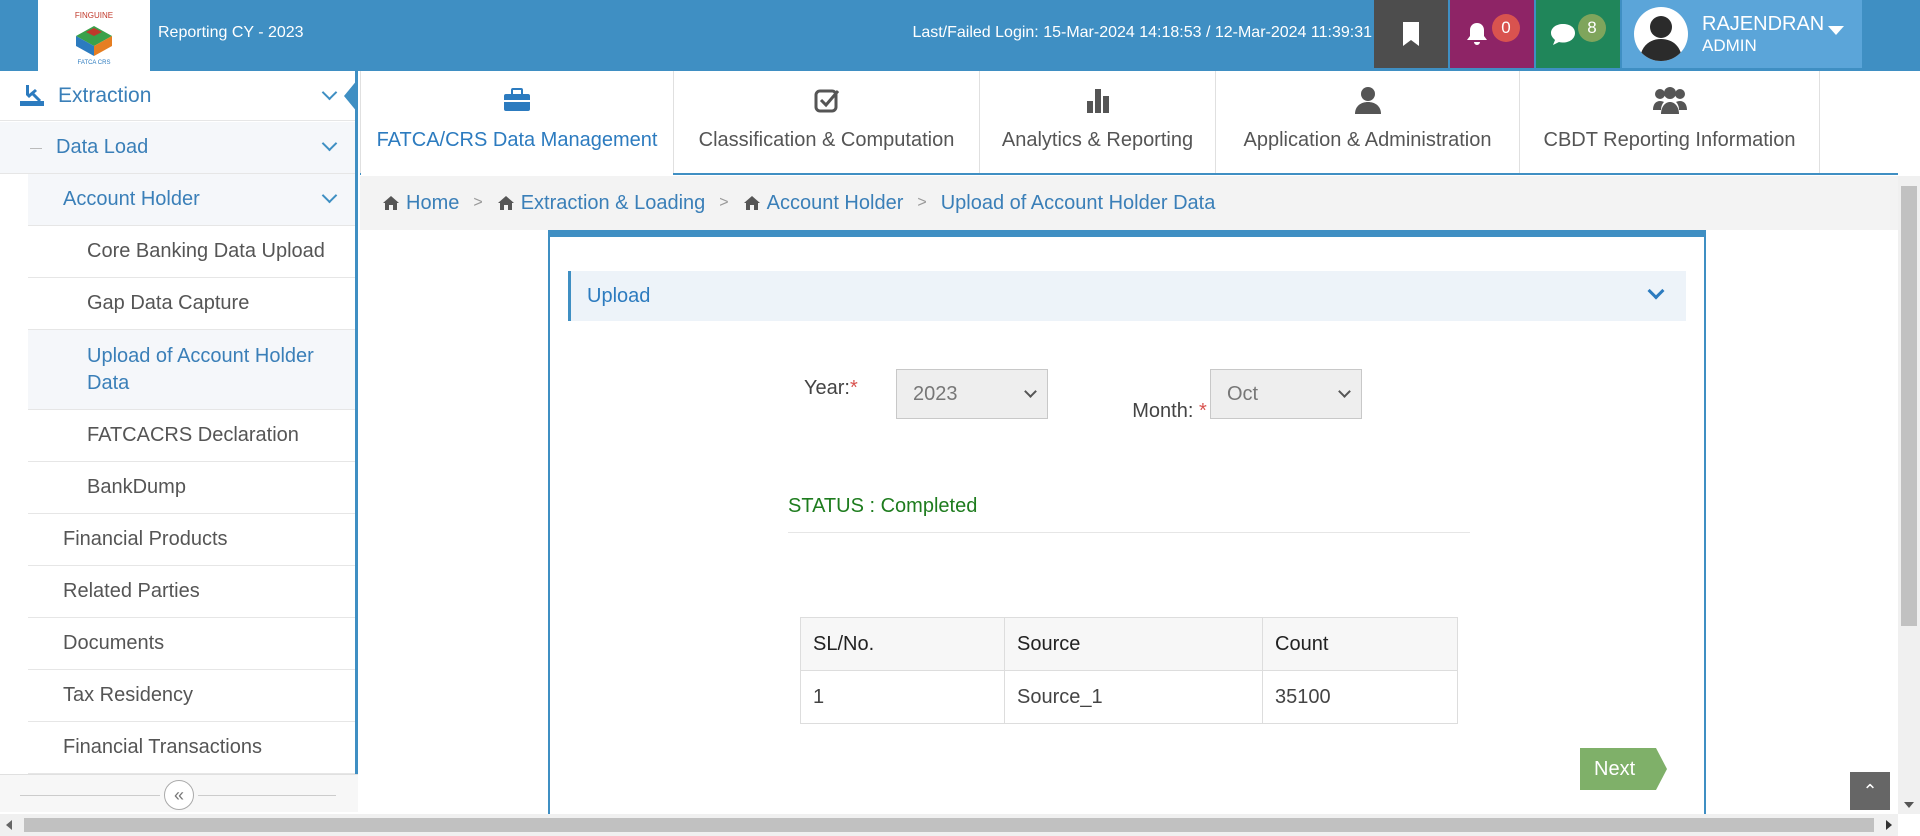 Image resolution: width=1920 pixels, height=836 pixels. What do you see at coordinates (191, 304) in the screenshot?
I see `sidebar-item-gap-data: Gap Data Capture` at bounding box center [191, 304].